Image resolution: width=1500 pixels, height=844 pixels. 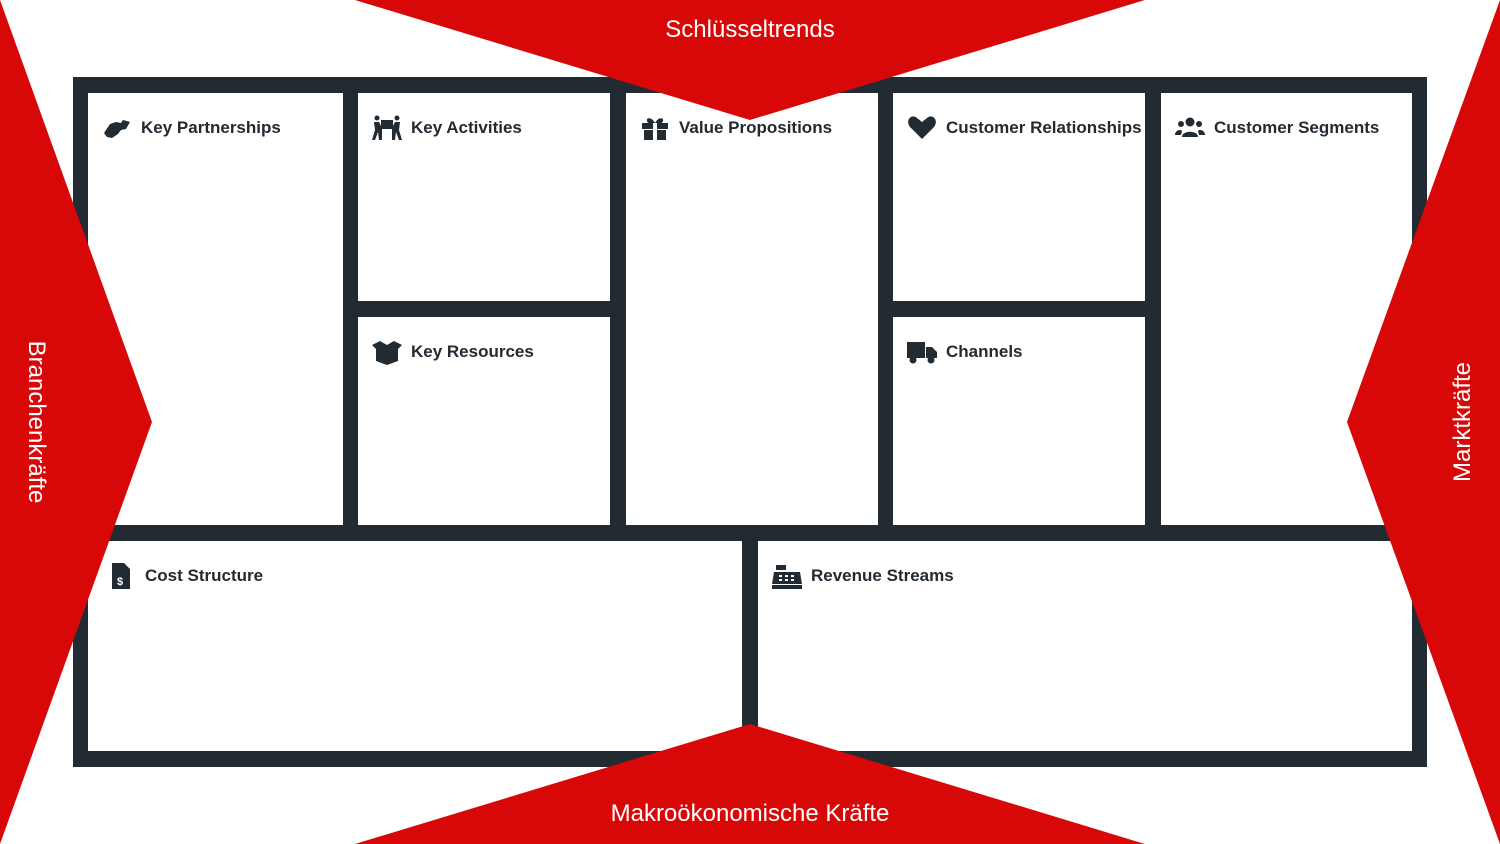 What do you see at coordinates (787, 577) in the screenshot?
I see `cash-register-icon` at bounding box center [787, 577].